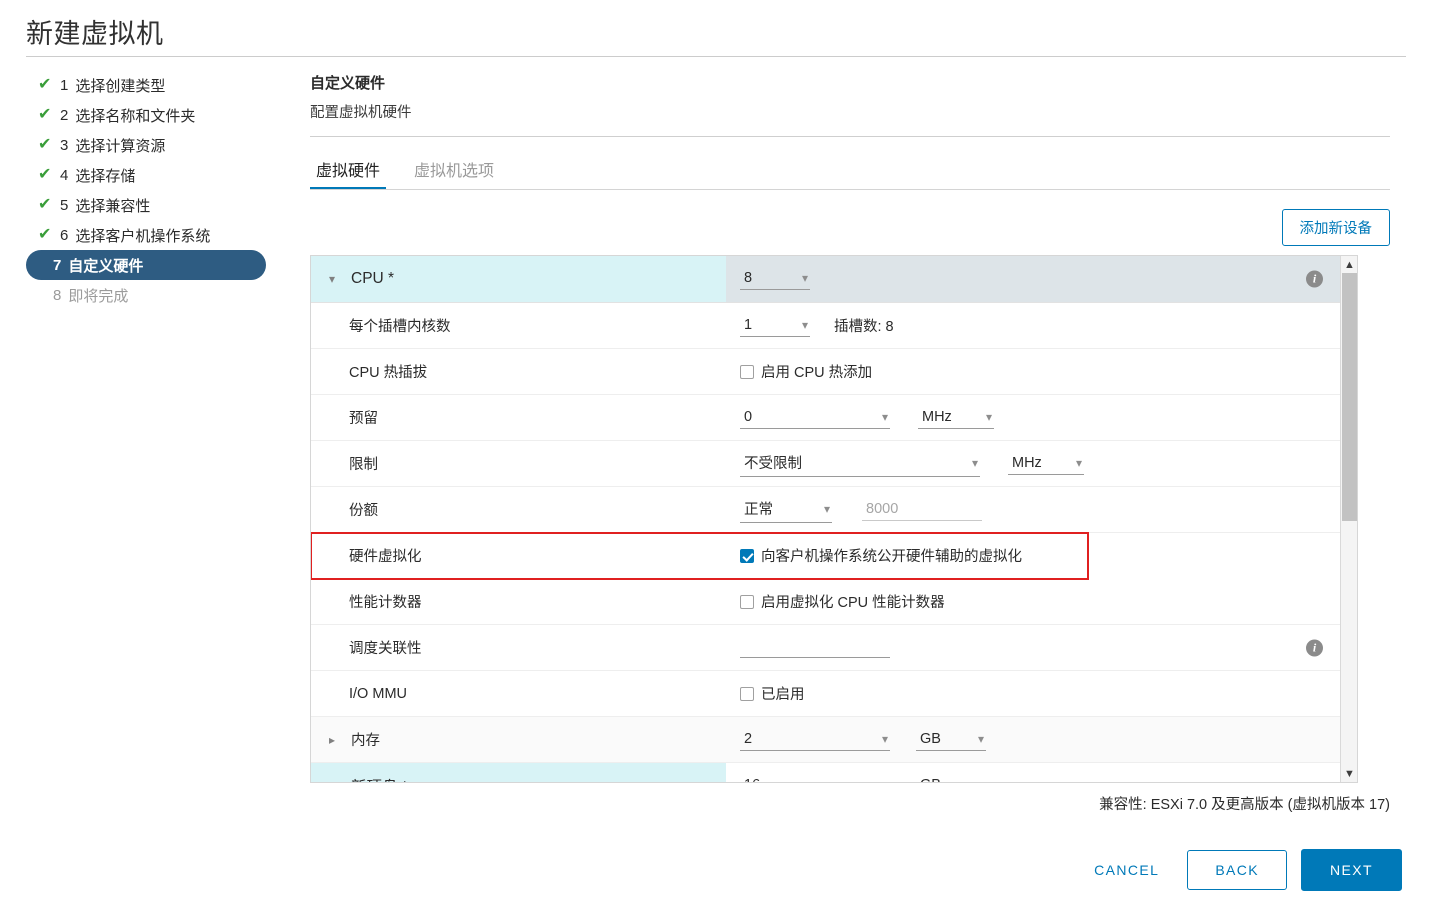 This screenshot has height=915, width=1432. What do you see at coordinates (951, 740) in the screenshot?
I see `memory-unit-select: GB ▾` at bounding box center [951, 740].